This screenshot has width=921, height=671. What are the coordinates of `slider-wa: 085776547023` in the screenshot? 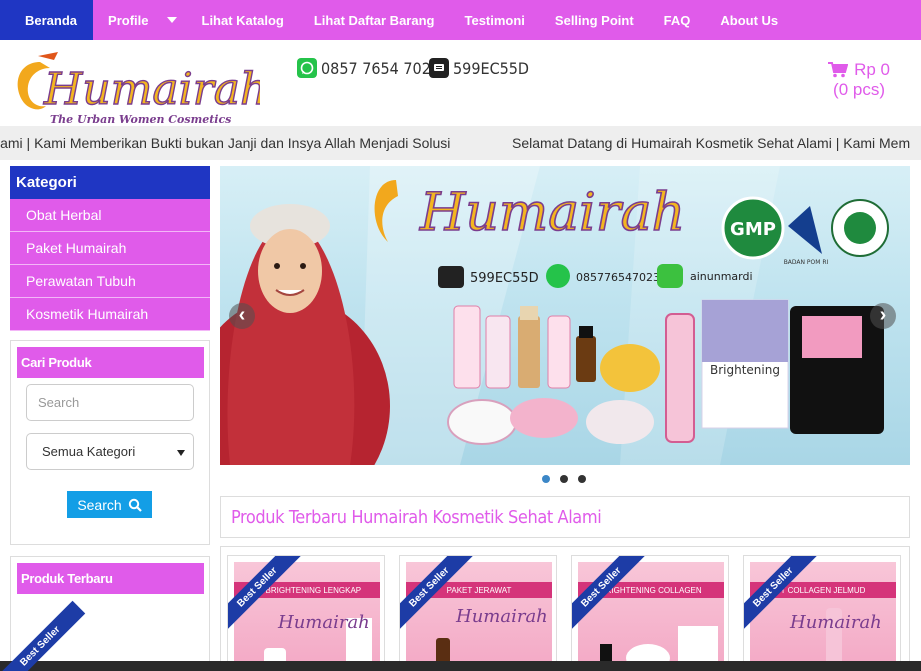 It's located at (618, 277).